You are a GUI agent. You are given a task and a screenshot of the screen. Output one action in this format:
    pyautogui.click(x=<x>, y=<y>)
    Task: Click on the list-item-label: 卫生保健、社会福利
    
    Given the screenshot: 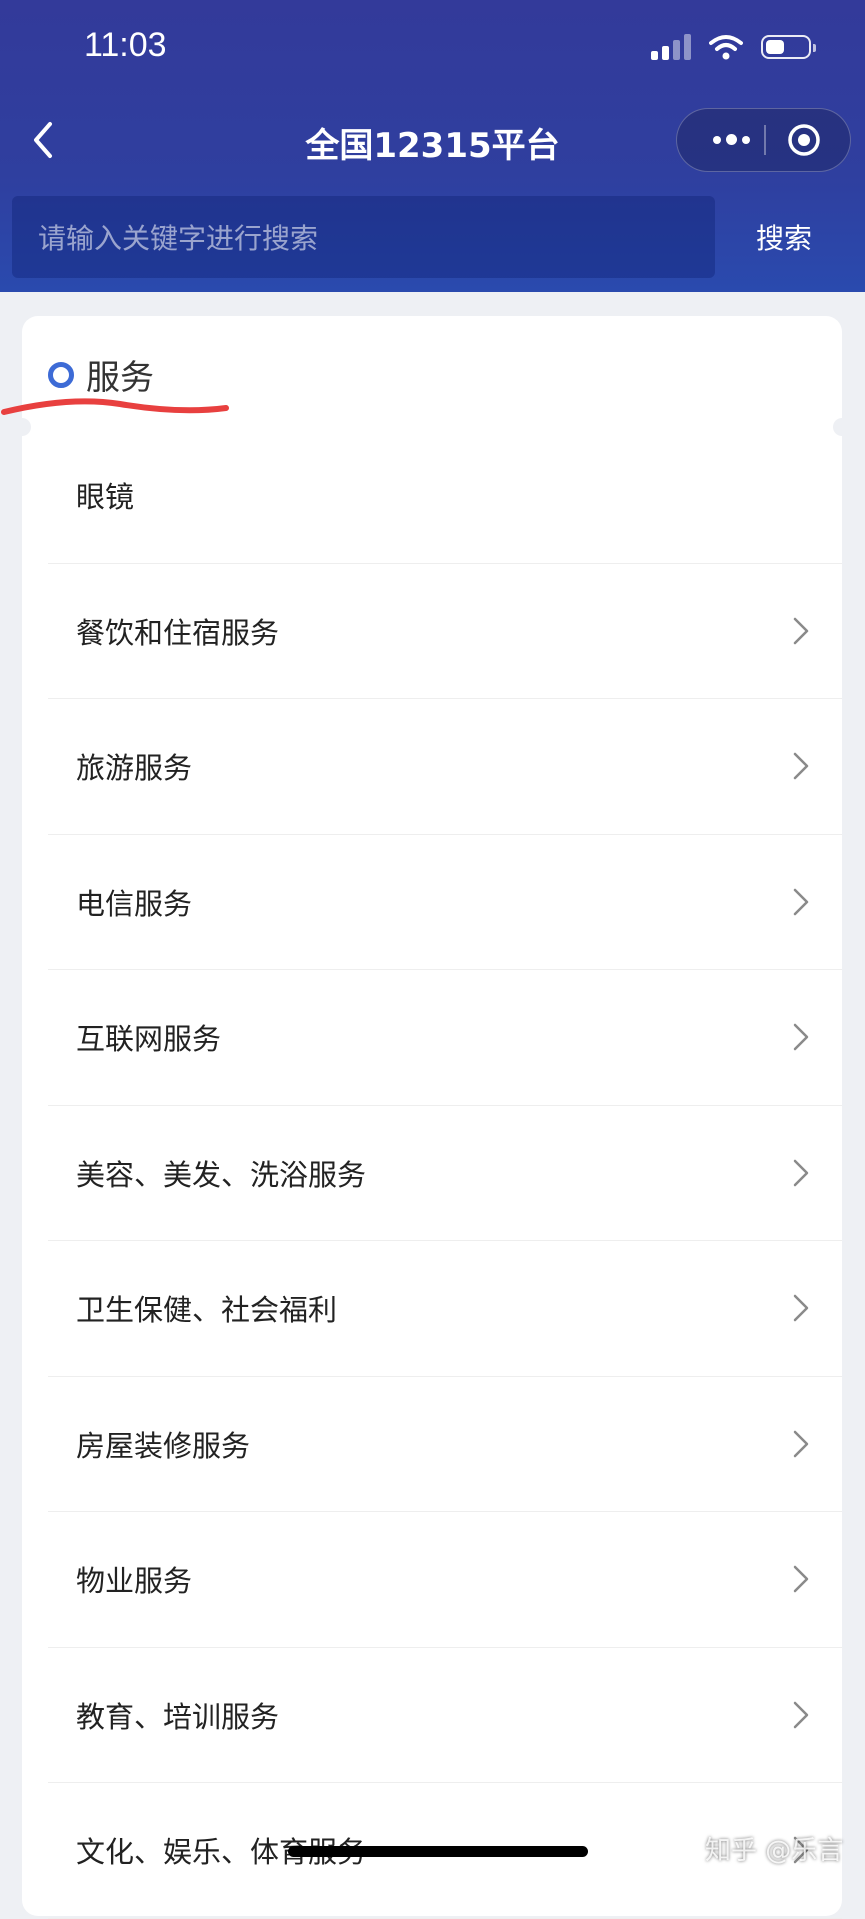 What is the action you would take?
    pyautogui.click(x=207, y=1310)
    